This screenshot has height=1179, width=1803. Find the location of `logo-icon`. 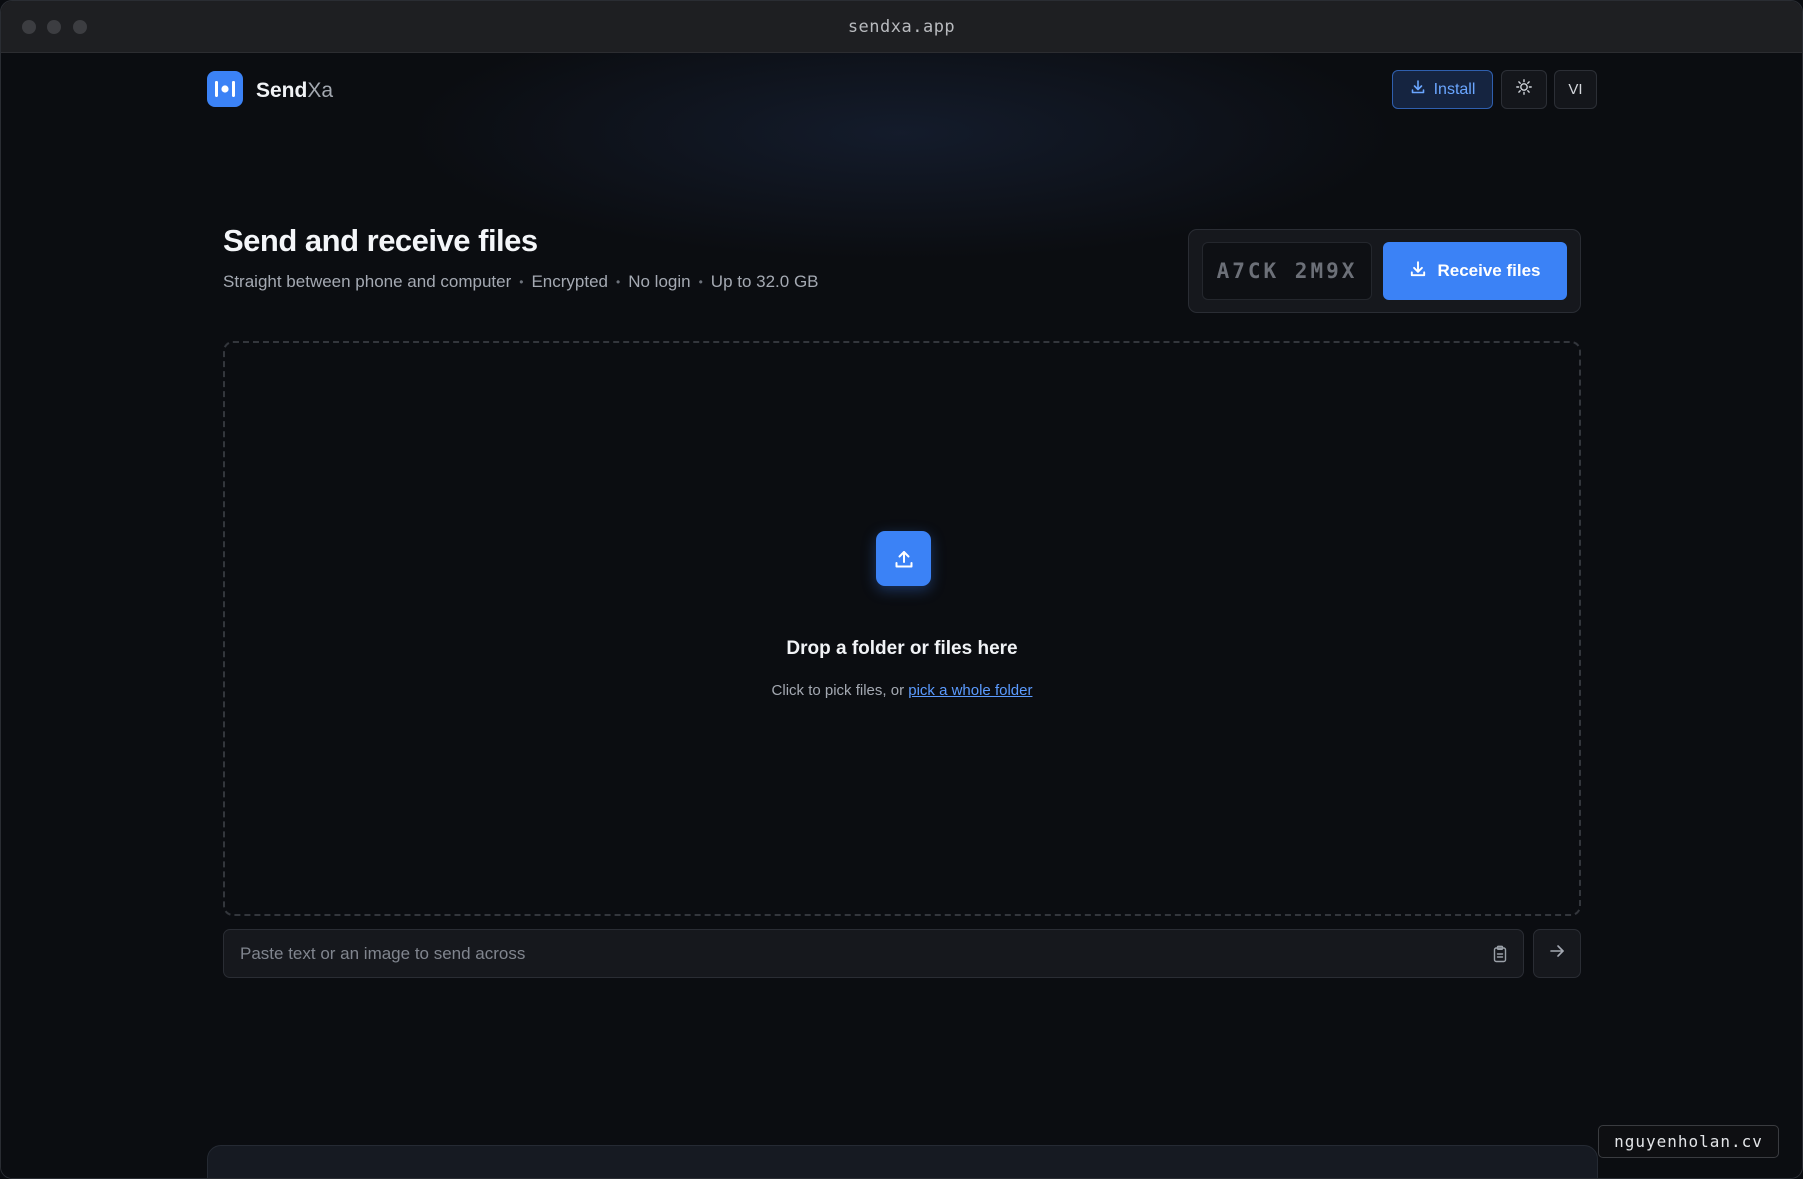

logo-icon is located at coordinates (225, 89).